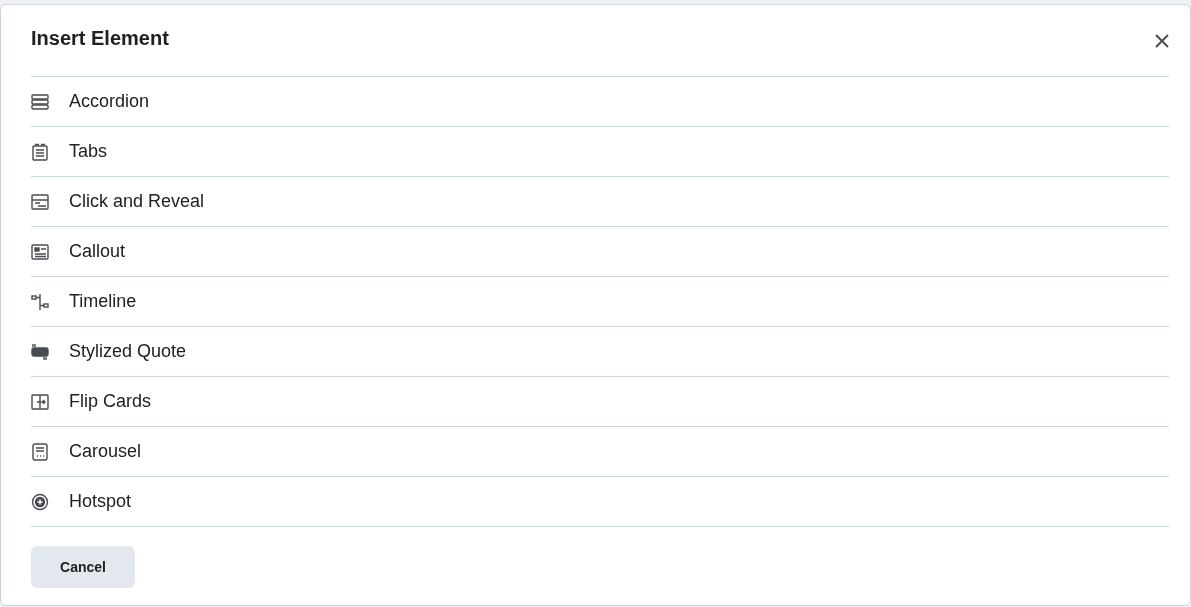 The width and height of the screenshot is (1191, 607). I want to click on accordion-icon, so click(40, 101).